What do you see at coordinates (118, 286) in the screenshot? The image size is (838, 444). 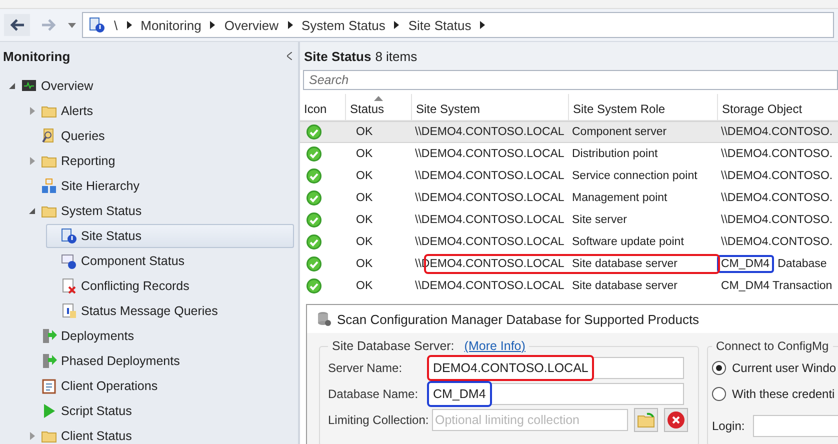 I see `tree-item: Conflicting Records` at bounding box center [118, 286].